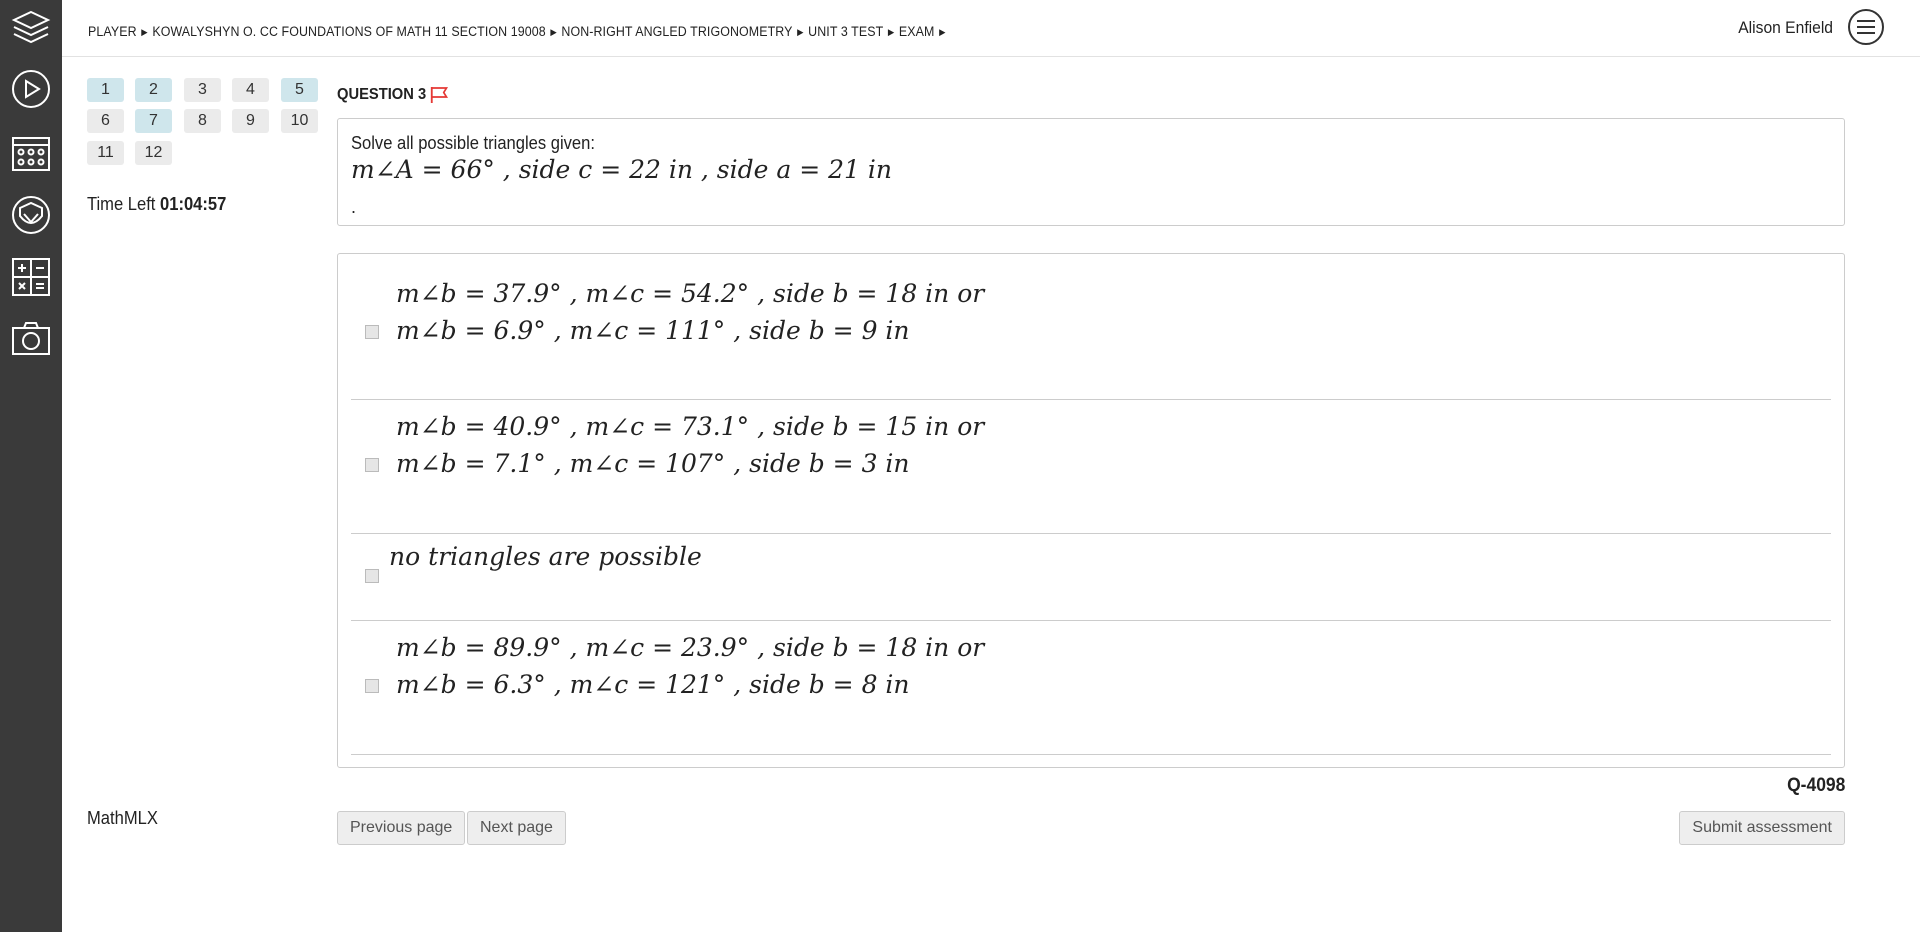 The height and width of the screenshot is (932, 1920). I want to click on flag-icon, so click(439, 95).